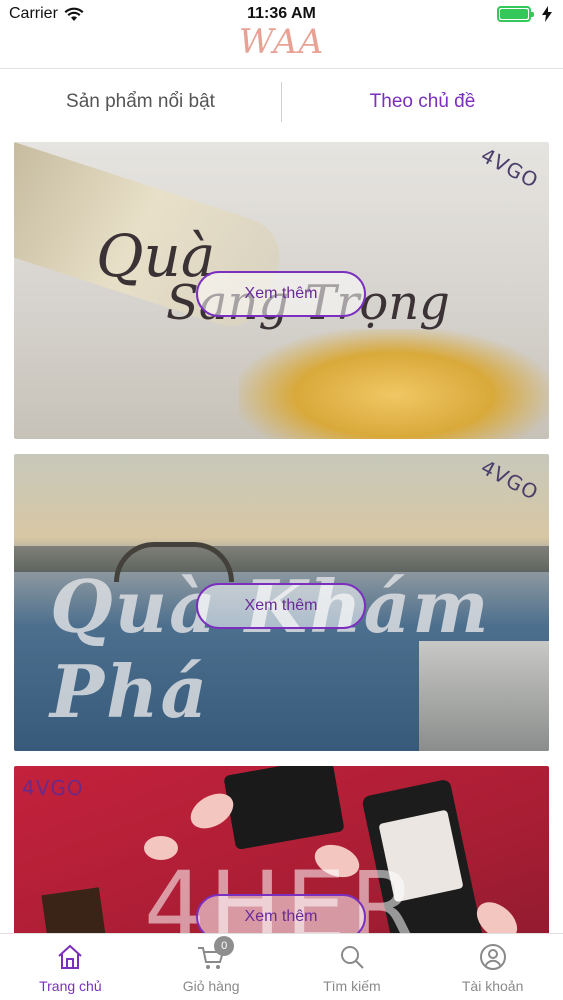 The width and height of the screenshot is (563, 1000). I want to click on charging-icon, so click(547, 14).